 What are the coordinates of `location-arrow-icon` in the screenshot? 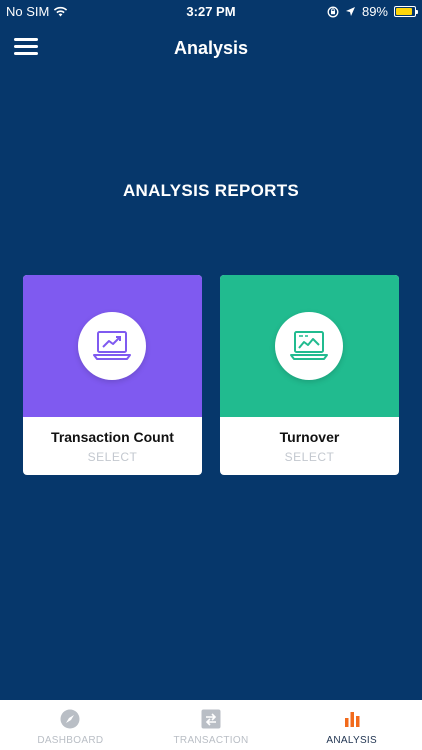 It's located at (350, 11).